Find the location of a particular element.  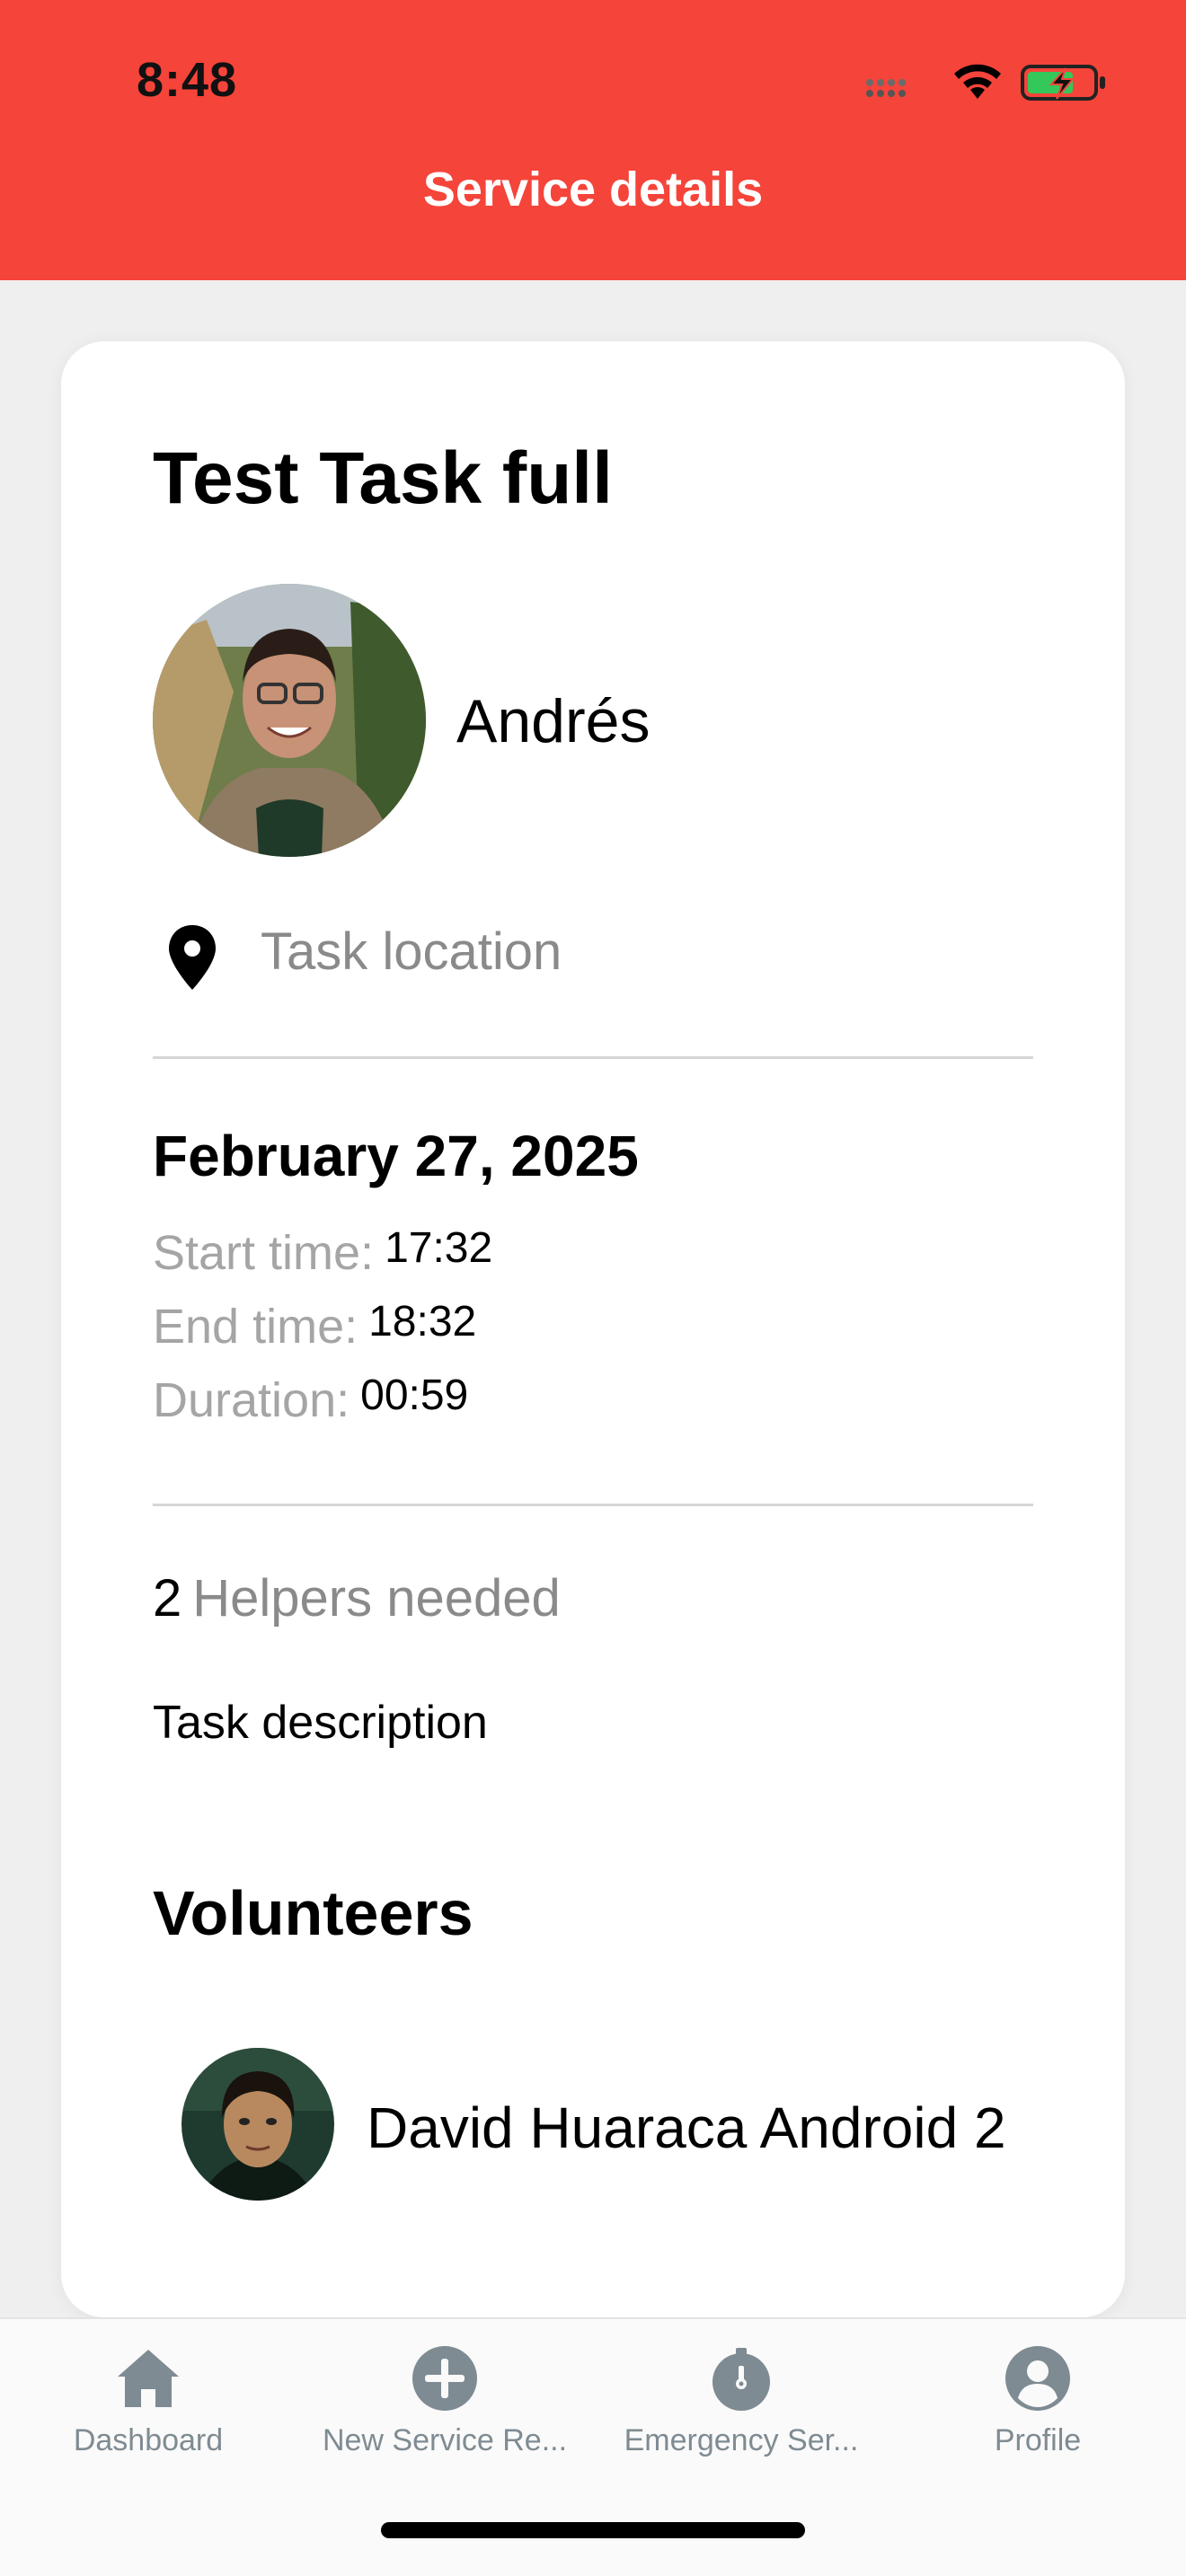

task-date: February 27, 2025 is located at coordinates (396, 1156).